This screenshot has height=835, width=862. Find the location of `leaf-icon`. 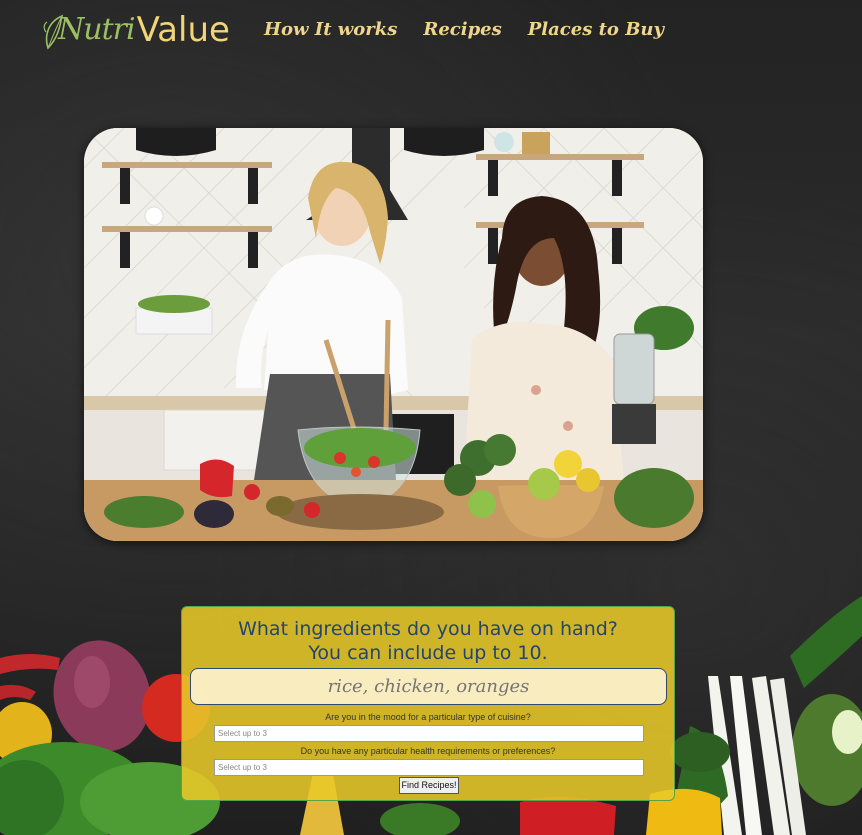

leaf-icon is located at coordinates (53, 32).